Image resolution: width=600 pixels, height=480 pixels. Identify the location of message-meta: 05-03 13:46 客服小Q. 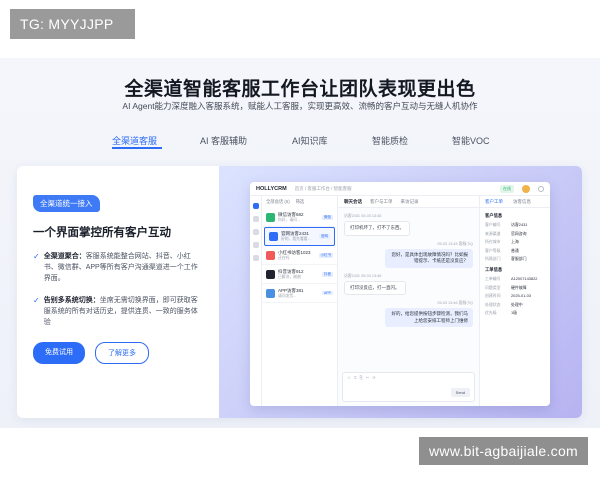
(455, 303).